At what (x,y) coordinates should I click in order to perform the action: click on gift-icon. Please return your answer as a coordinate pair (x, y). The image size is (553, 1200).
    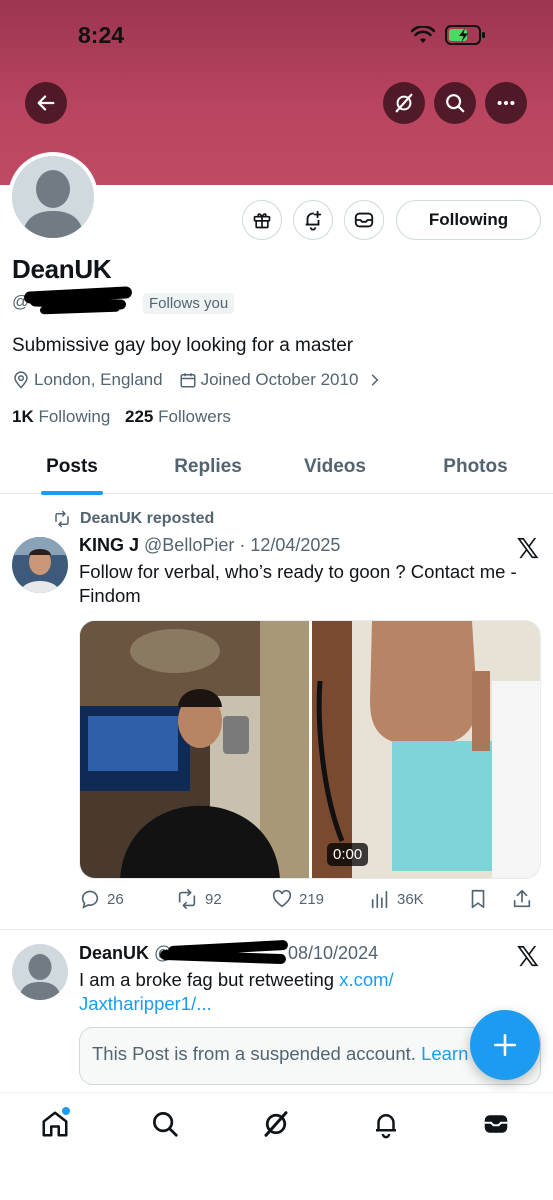
    Looking at the image, I should click on (262, 221).